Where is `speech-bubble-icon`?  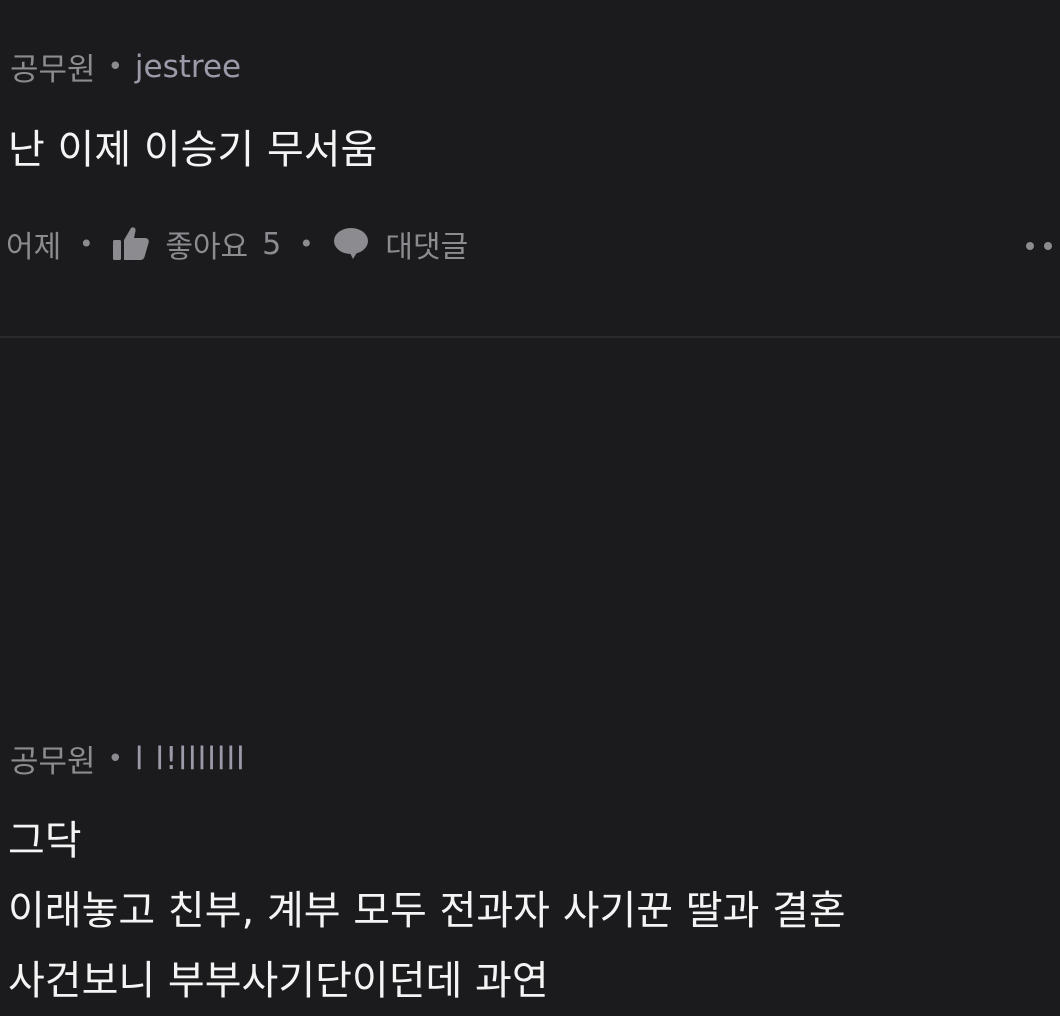
speech-bubble-icon is located at coordinates (351, 244).